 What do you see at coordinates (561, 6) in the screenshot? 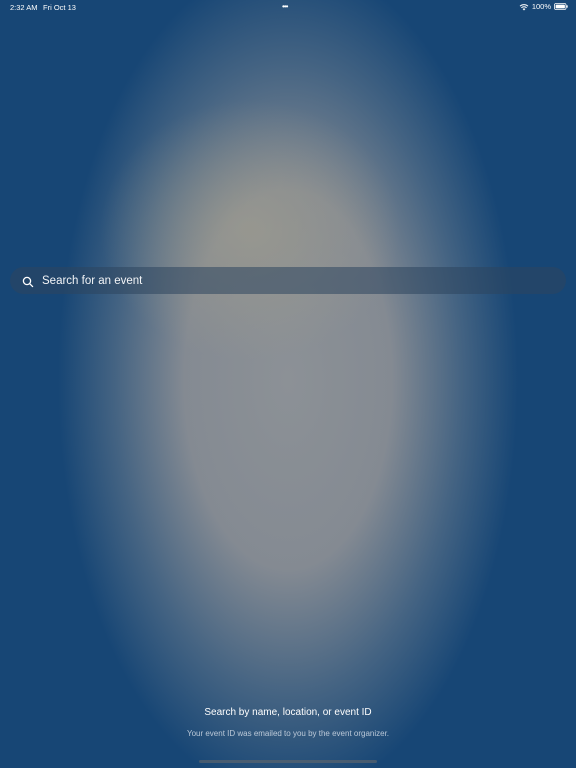
I see `battery-icon` at bounding box center [561, 6].